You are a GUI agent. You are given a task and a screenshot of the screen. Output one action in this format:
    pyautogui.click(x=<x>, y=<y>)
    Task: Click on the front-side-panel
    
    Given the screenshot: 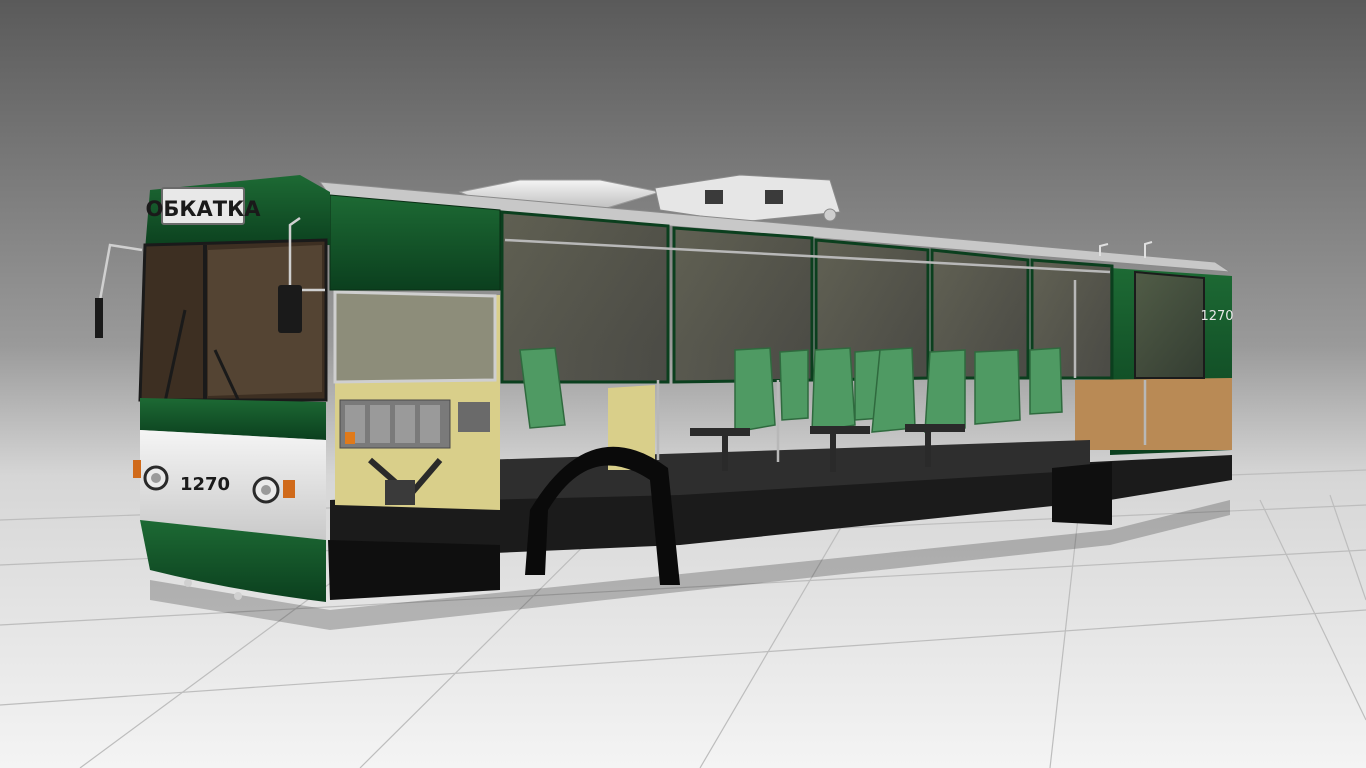 What is the action you would take?
    pyautogui.click(x=415, y=242)
    